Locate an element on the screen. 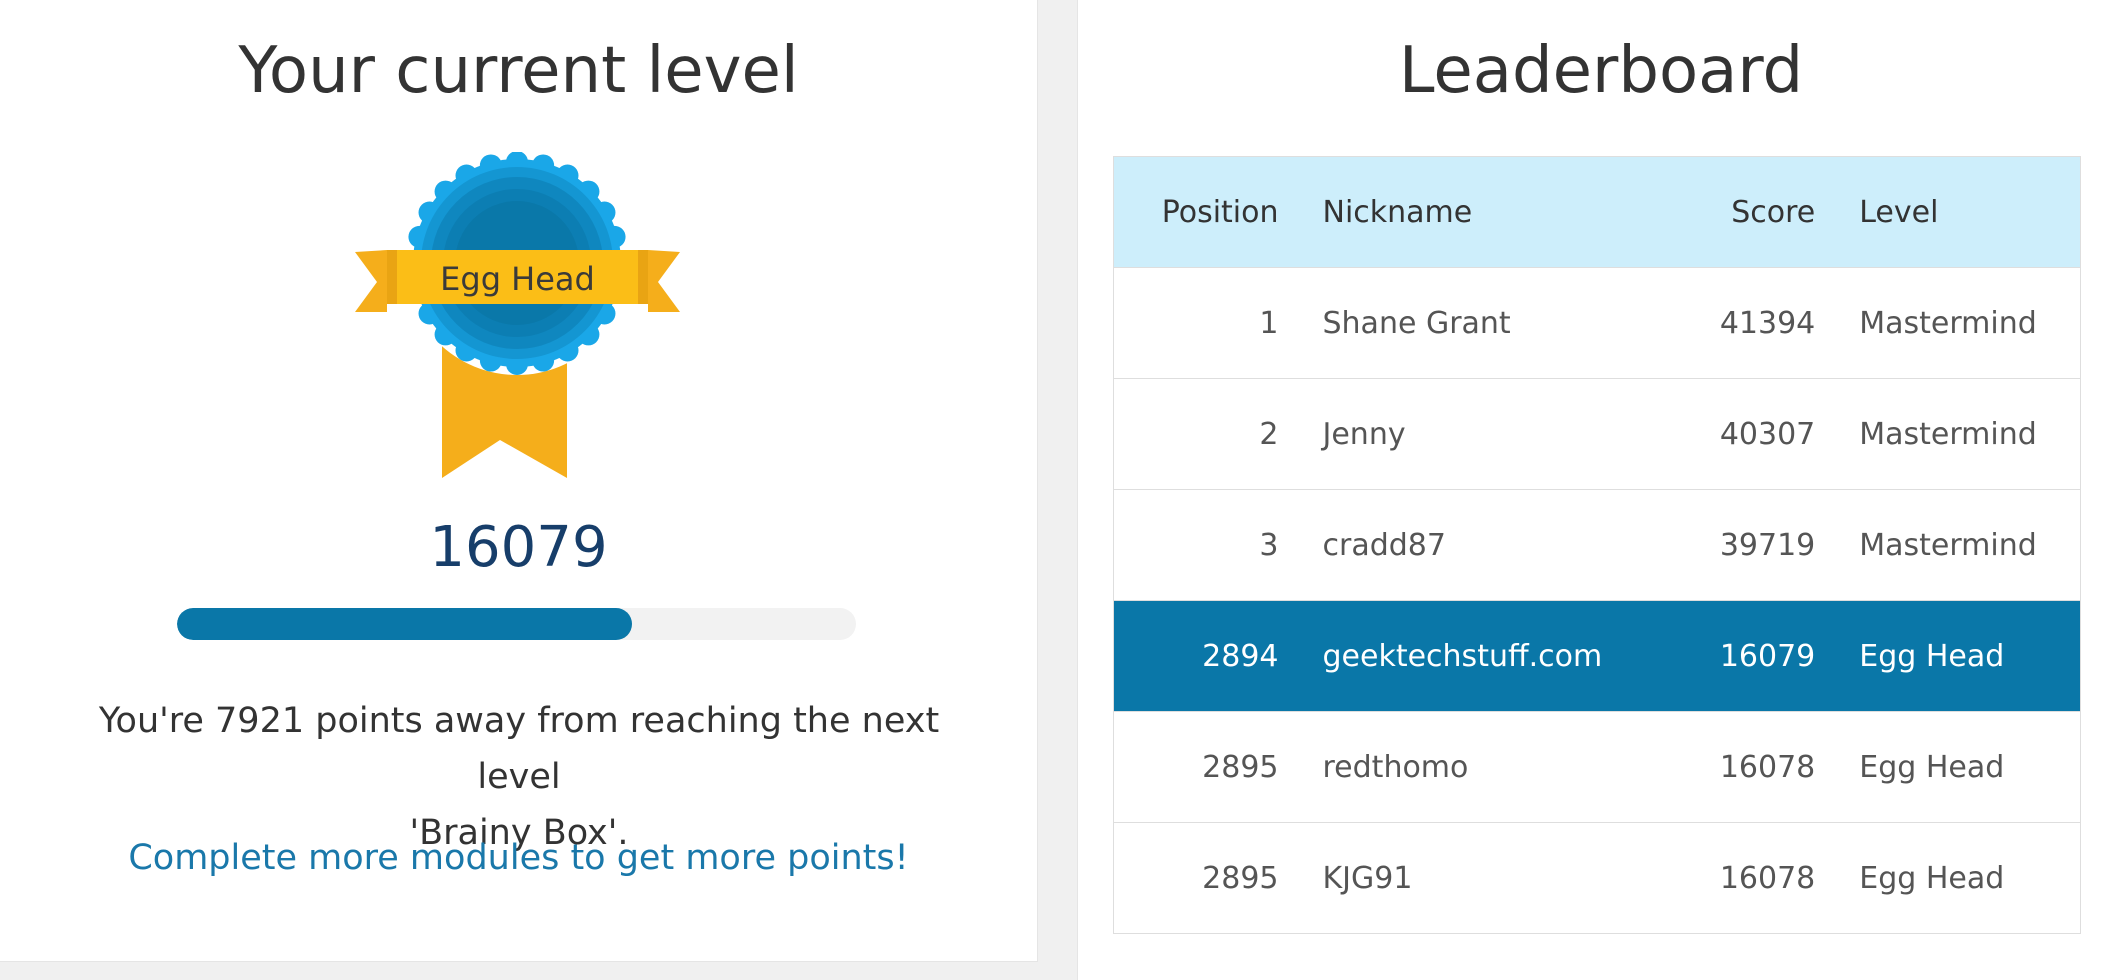 Image resolution: width=2124 pixels, height=980 pixels. column-header-level: Level is located at coordinates (1899, 212).